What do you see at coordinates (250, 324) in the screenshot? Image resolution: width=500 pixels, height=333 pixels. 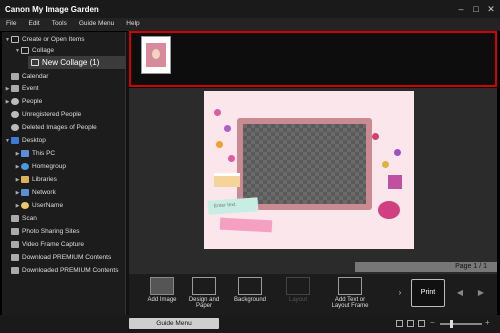 I see `status-bar: Guide Menu − +` at bounding box center [250, 324].